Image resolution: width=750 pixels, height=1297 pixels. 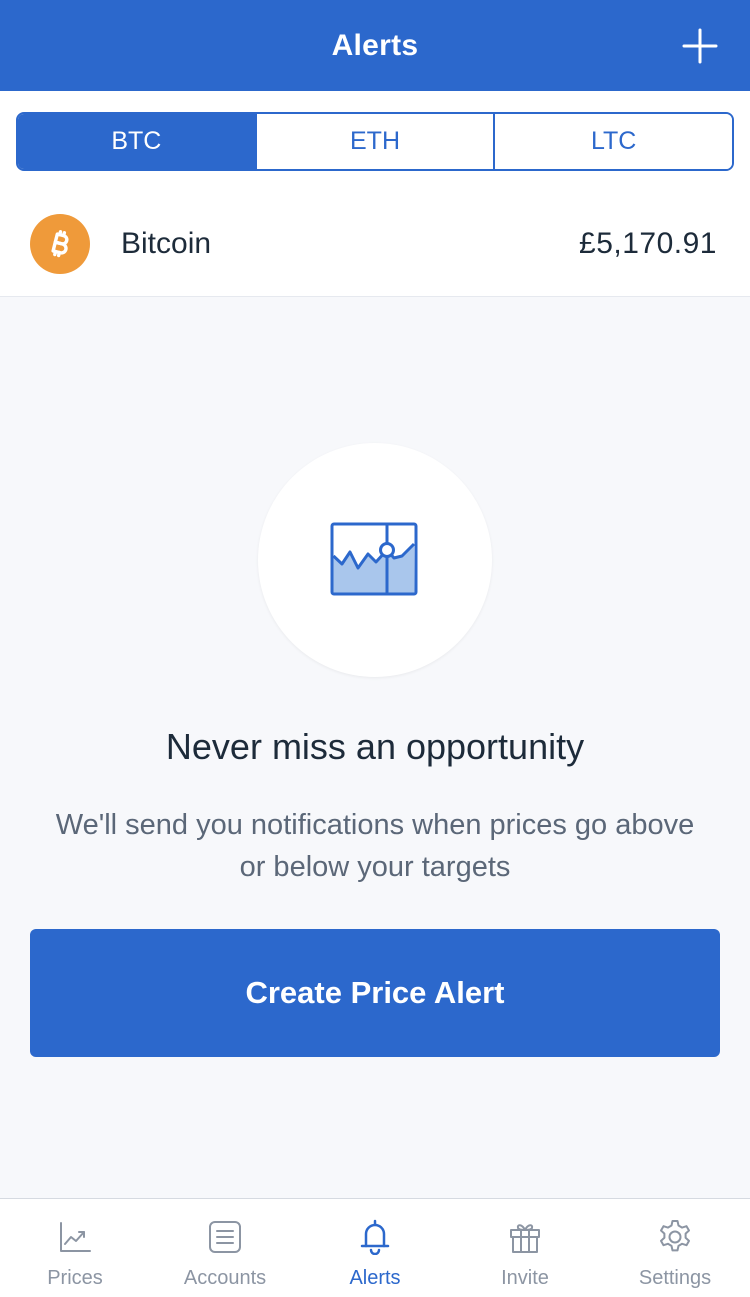 What do you see at coordinates (60, 244) in the screenshot?
I see `bitcoin-icon` at bounding box center [60, 244].